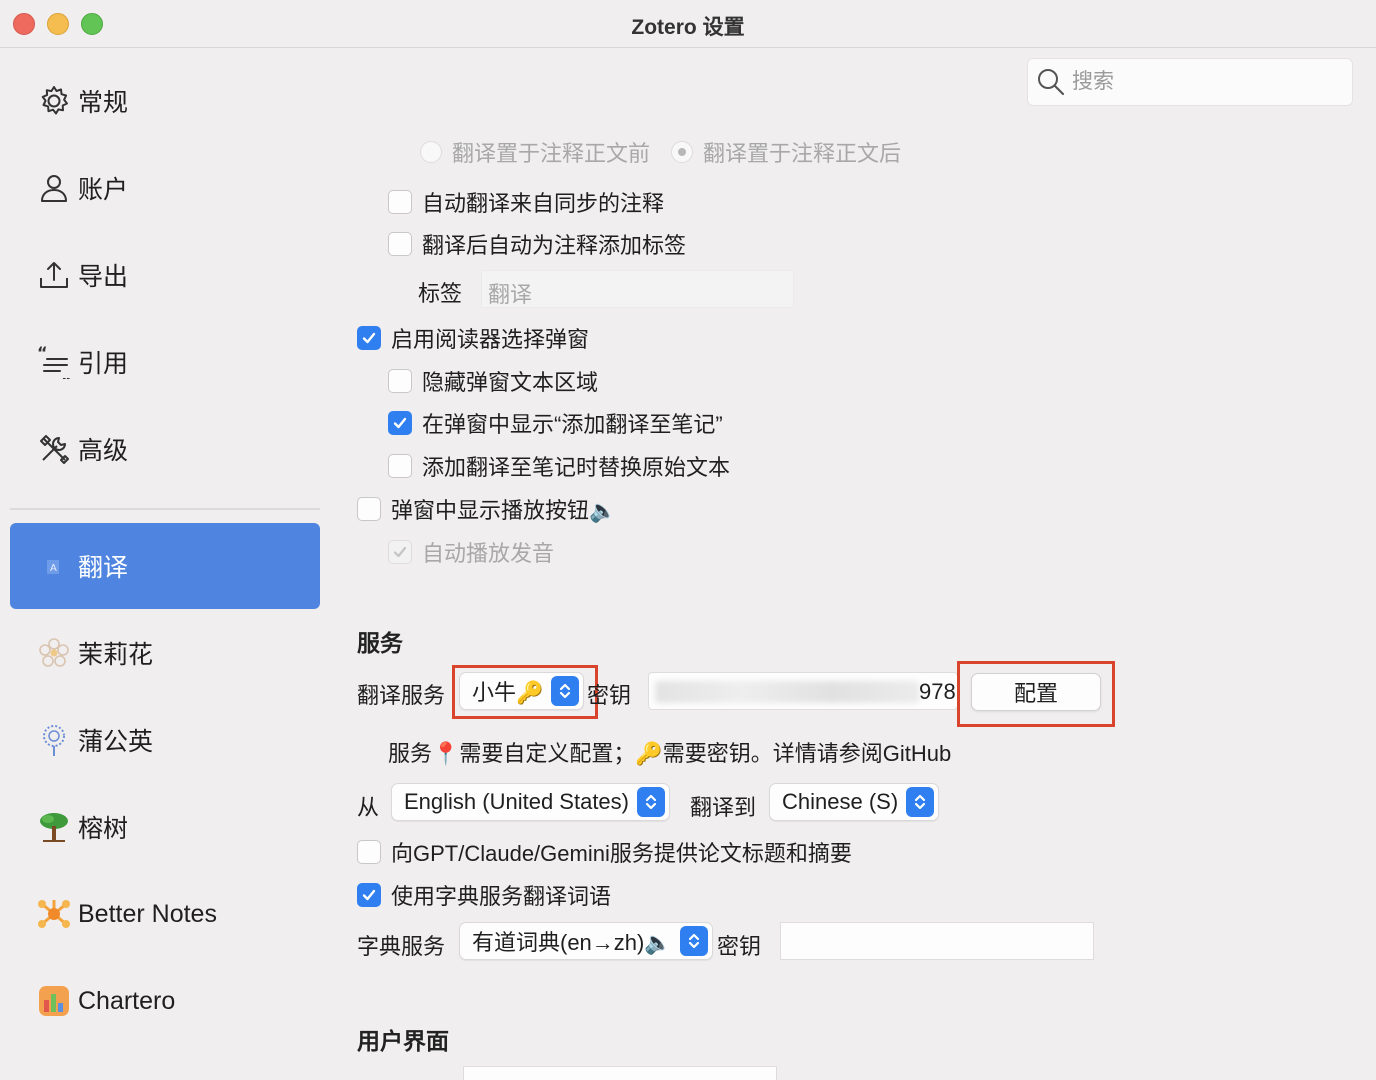 This screenshot has width=1376, height=1080. Describe the element at coordinates (688, 27) in the screenshot. I see `window-title: Zotero 设置` at that location.